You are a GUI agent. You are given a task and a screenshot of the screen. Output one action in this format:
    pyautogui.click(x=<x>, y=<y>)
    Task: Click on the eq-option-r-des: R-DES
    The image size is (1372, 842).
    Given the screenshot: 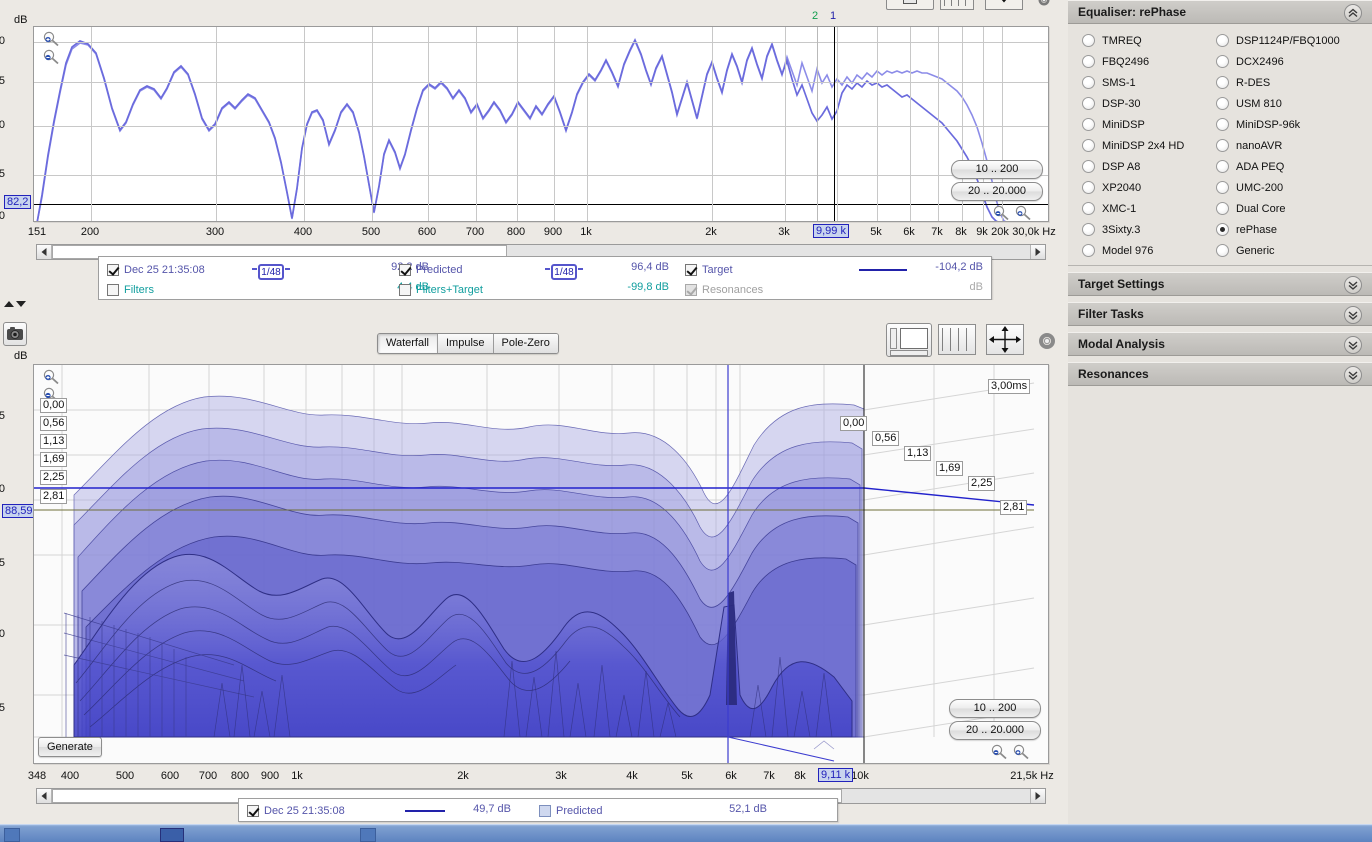 What is the action you would take?
    pyautogui.click(x=1294, y=82)
    